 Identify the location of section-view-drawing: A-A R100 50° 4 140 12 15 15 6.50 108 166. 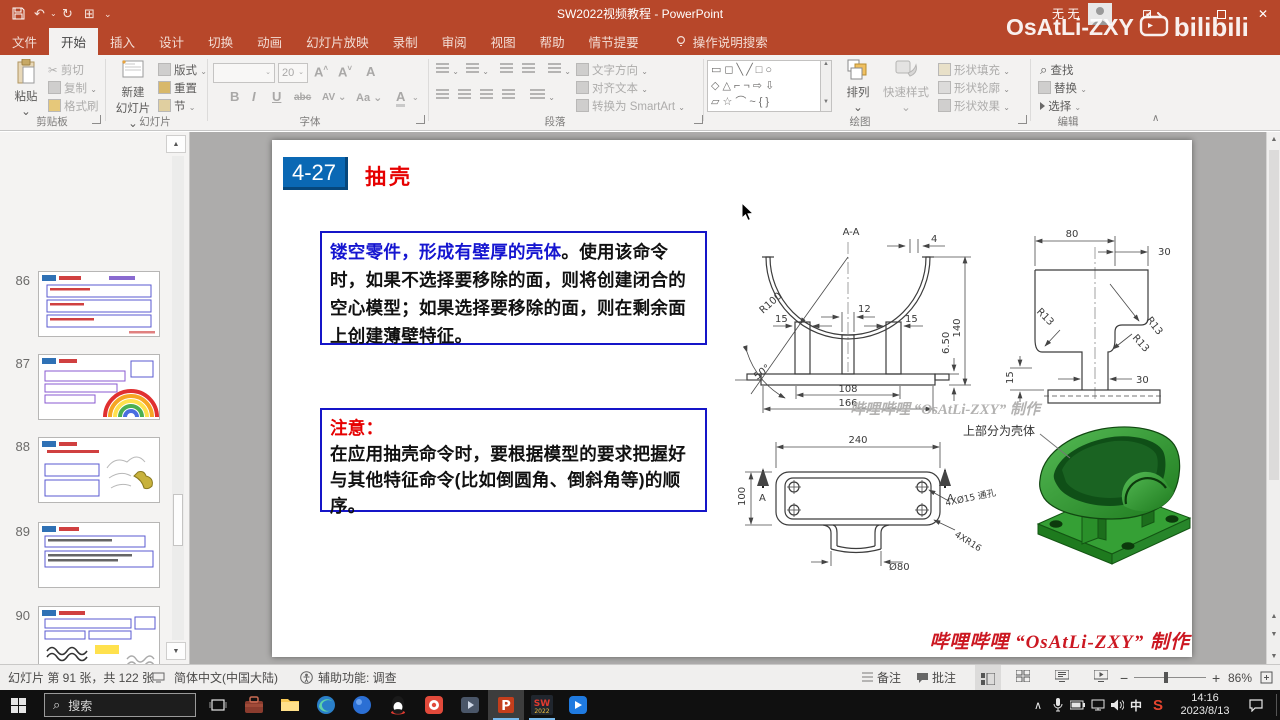
(858, 319).